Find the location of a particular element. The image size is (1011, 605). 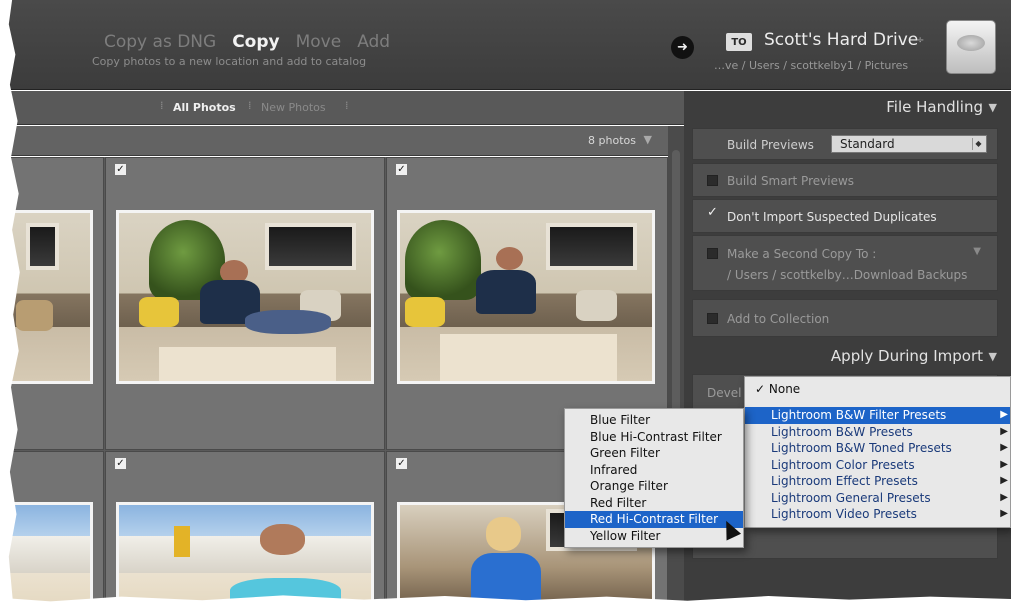

build-smart-previews-row: Build Smart Previews is located at coordinates (845, 180).